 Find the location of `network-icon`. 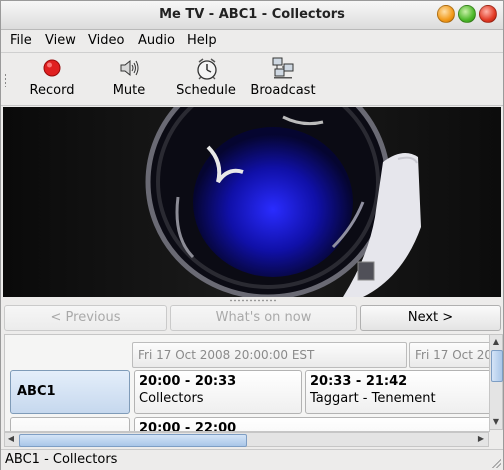

network-icon is located at coordinates (283, 68).